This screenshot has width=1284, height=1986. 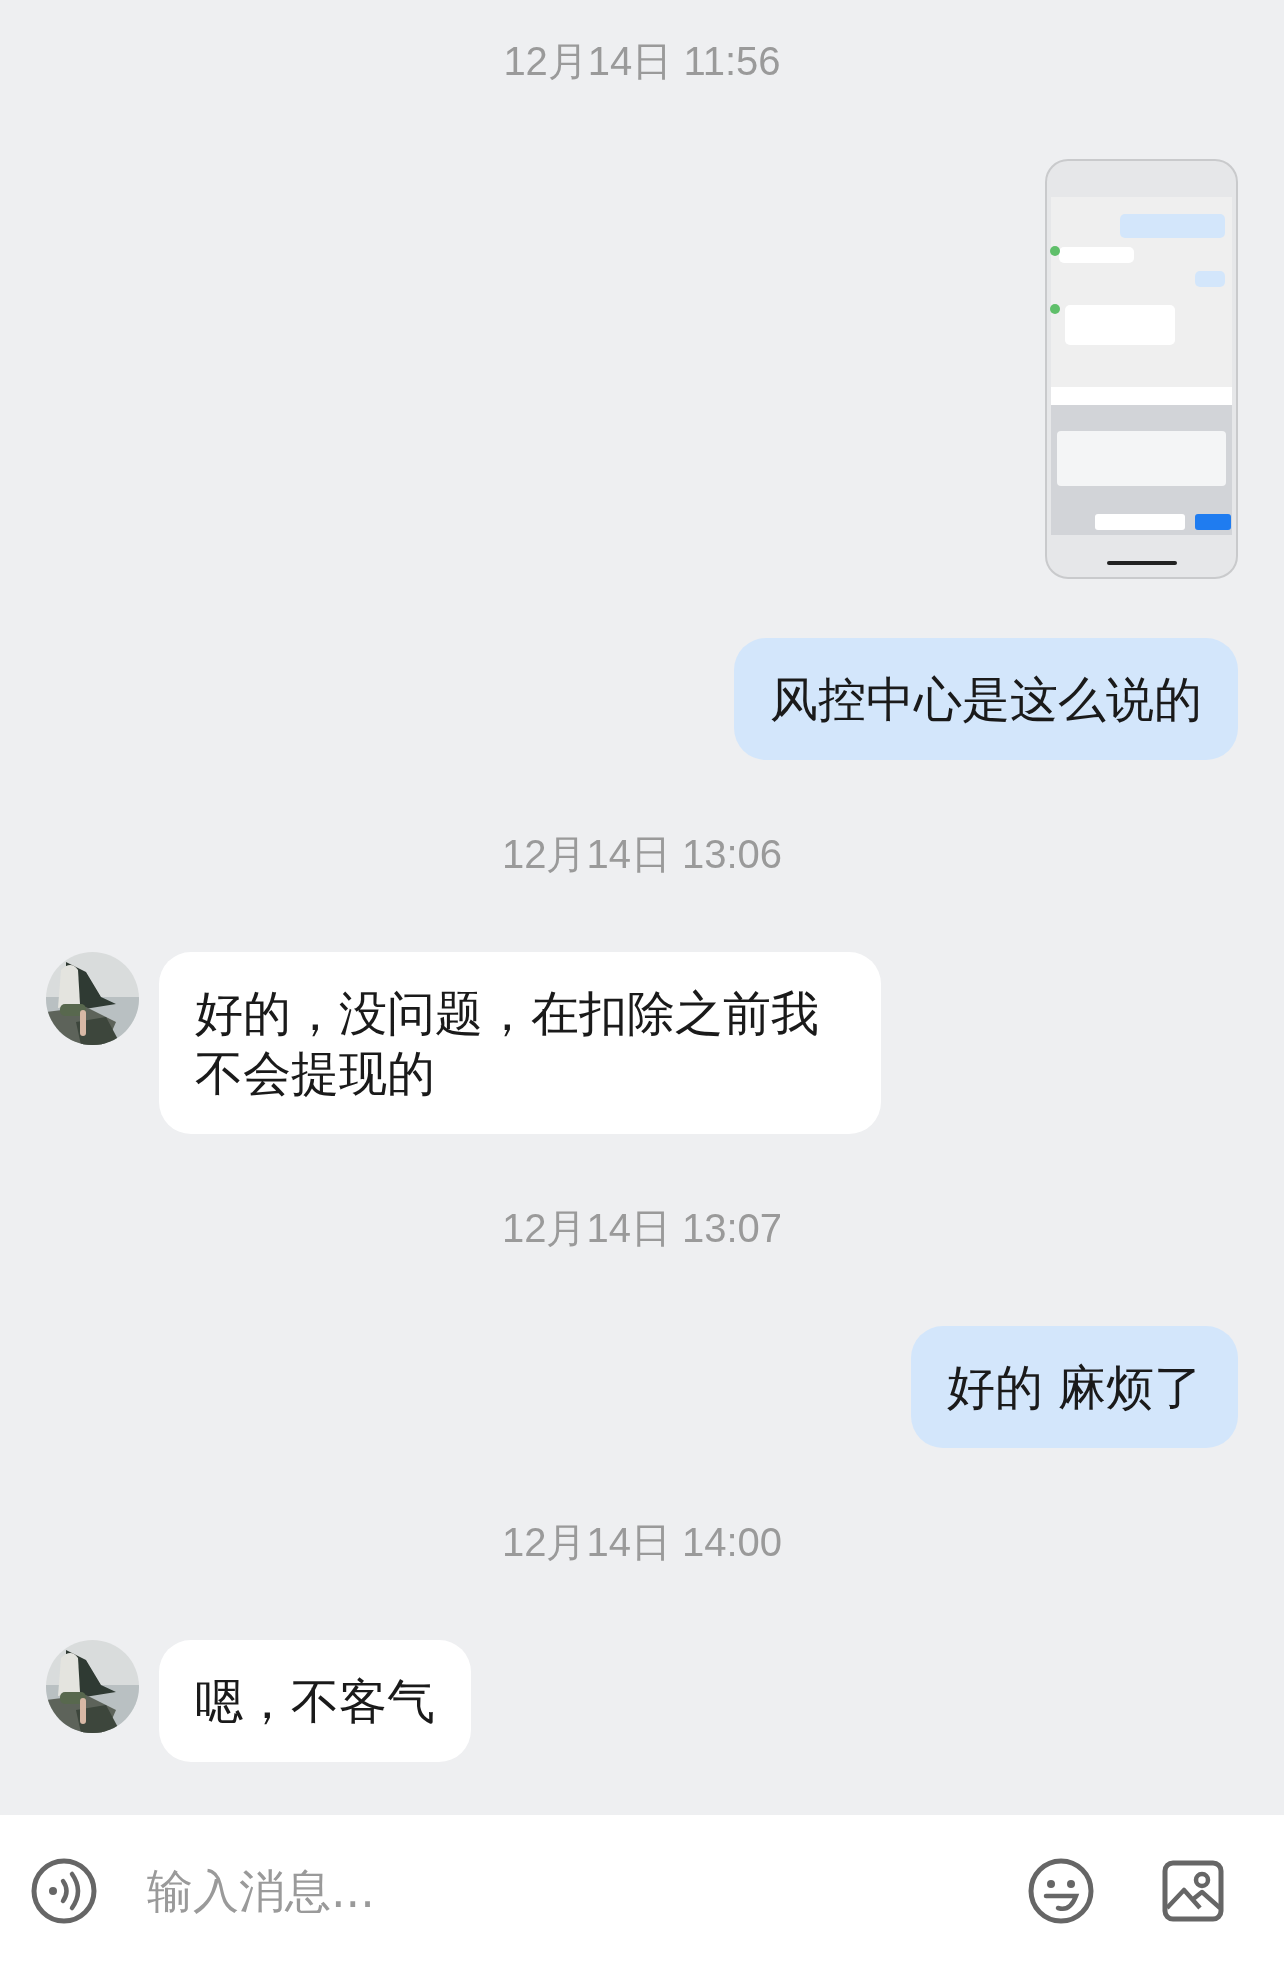 I want to click on timestamp: 12月14日 11:56, so click(x=642, y=61).